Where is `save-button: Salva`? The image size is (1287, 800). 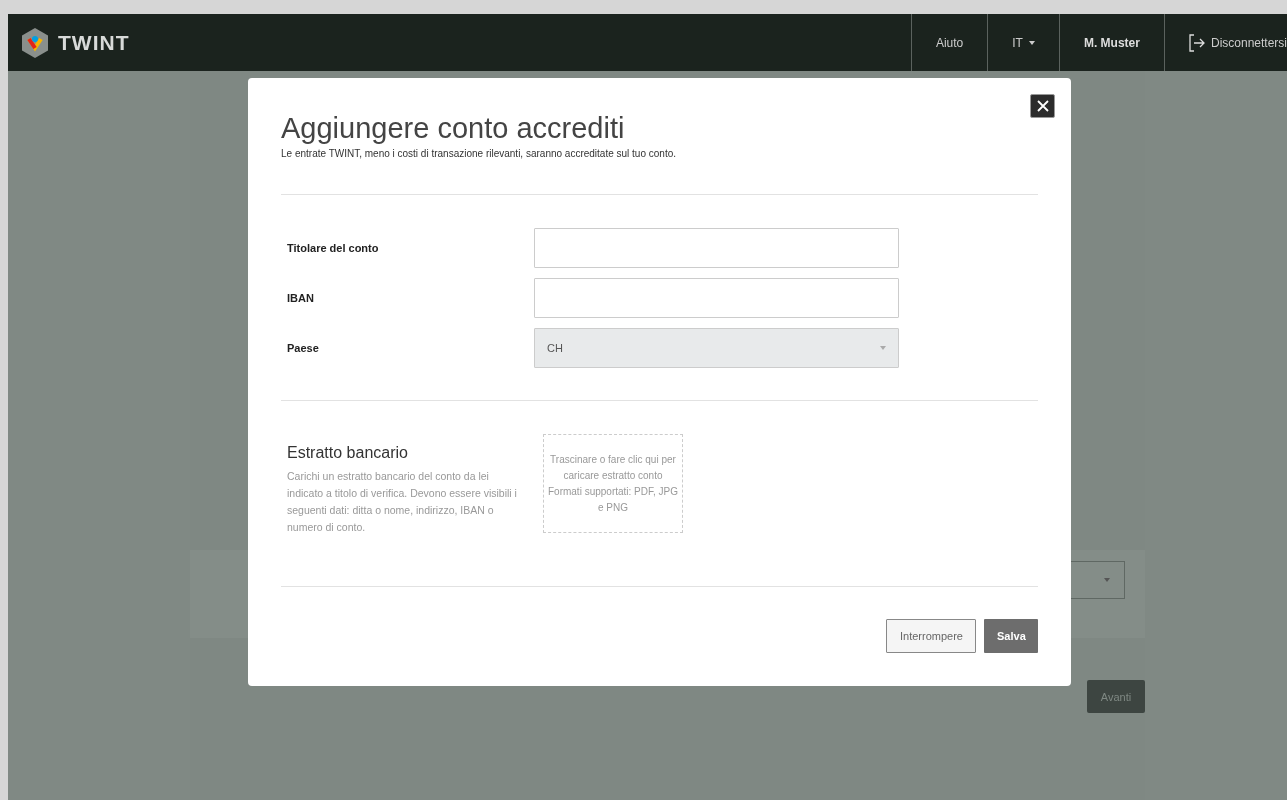 save-button: Salva is located at coordinates (1011, 636).